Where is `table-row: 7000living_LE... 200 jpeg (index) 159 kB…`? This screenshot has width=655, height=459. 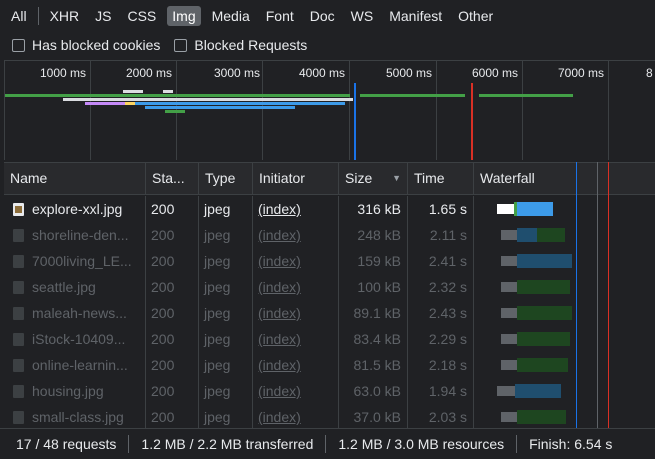
table-row: 7000living_LE... 200 jpeg (index) 159 kB… is located at coordinates (329, 261).